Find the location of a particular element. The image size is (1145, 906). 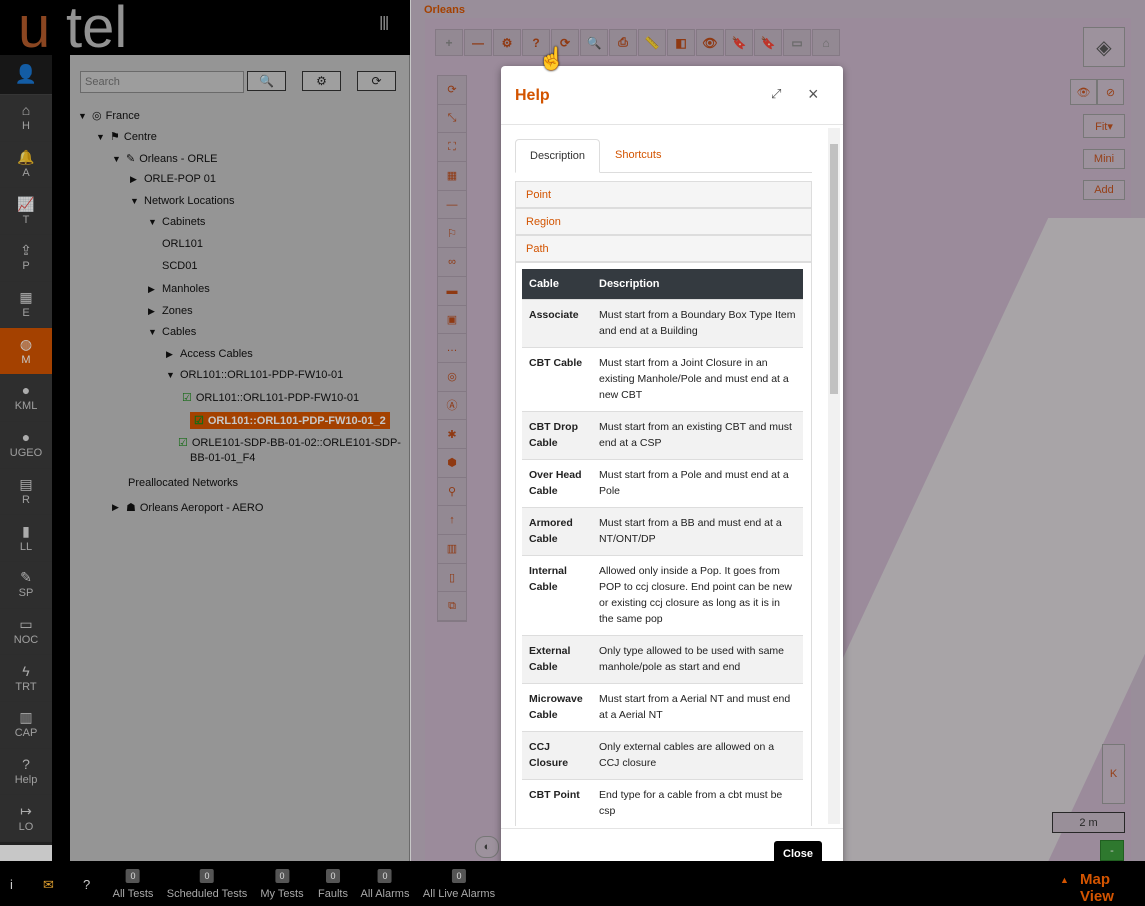

expand-icon: ⤢ is located at coordinates (776, 94).